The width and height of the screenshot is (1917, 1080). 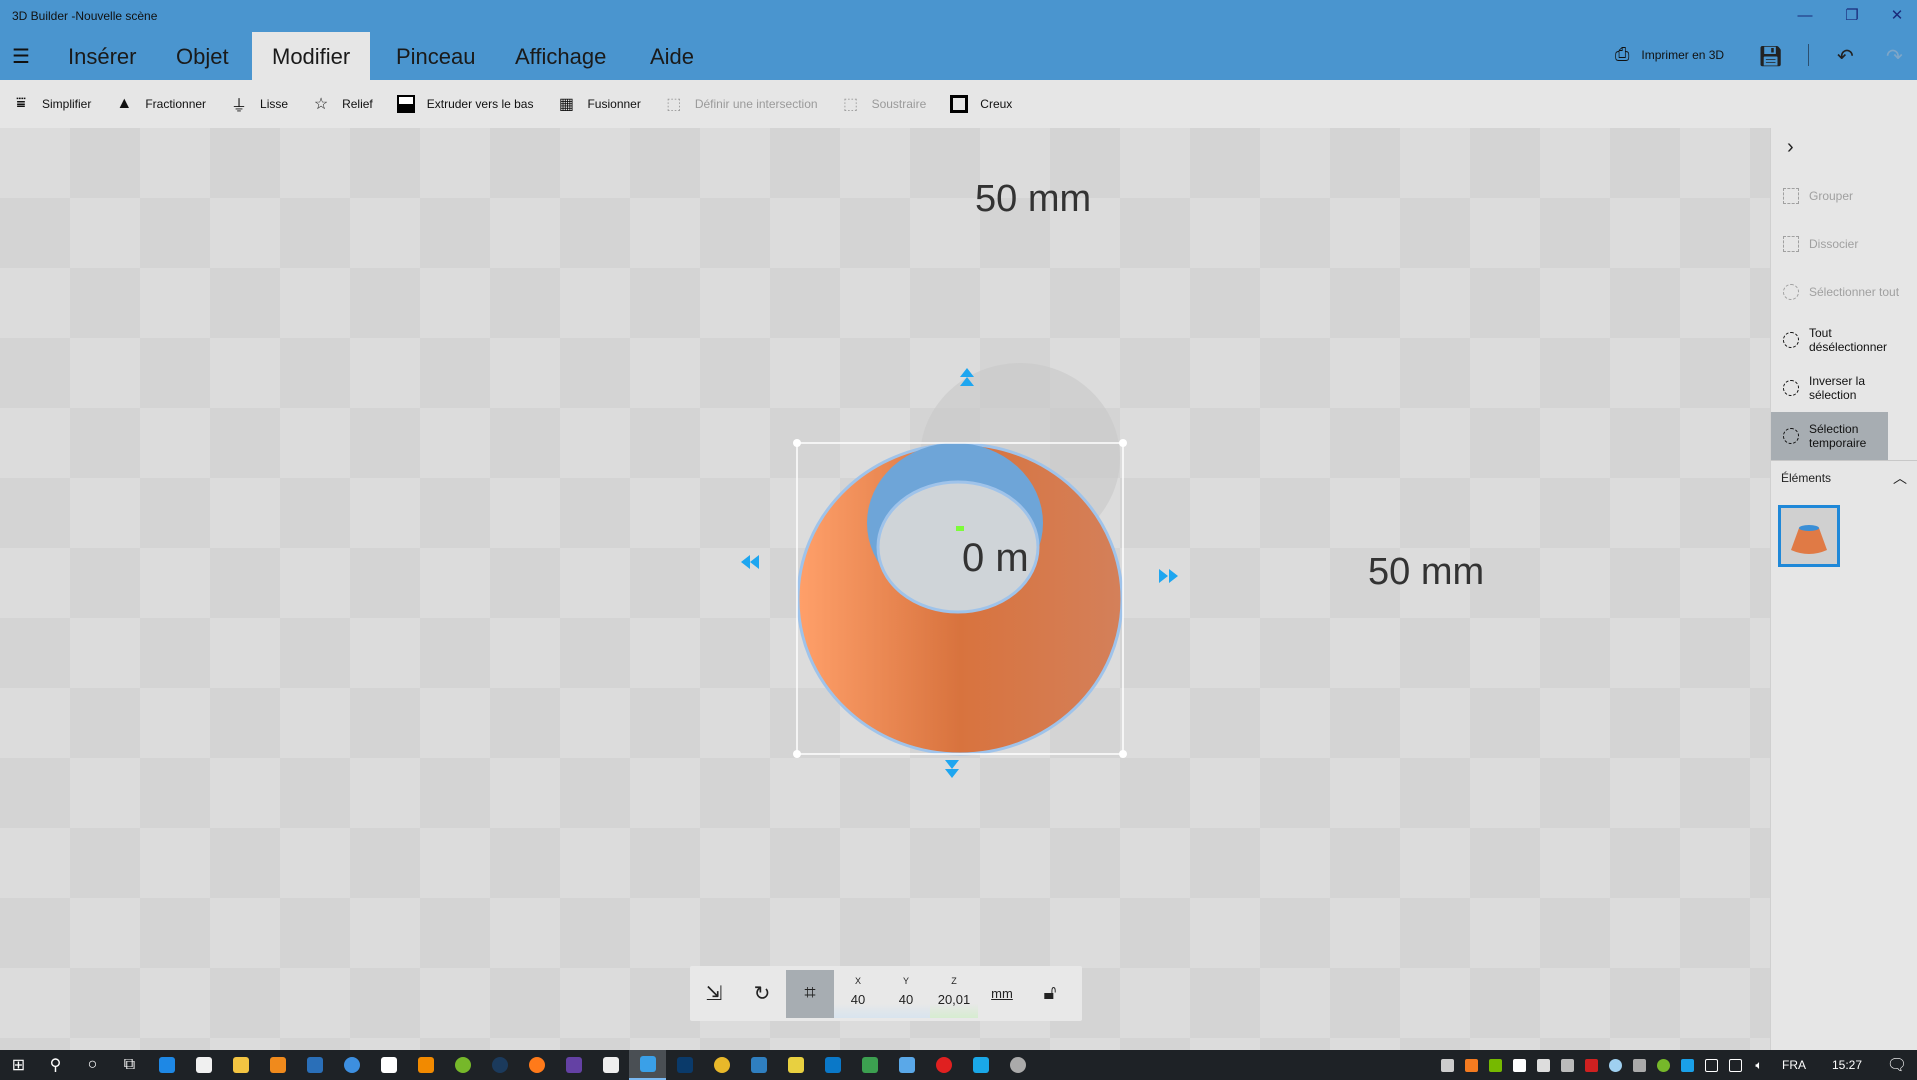 I want to click on store-icon, so click(x=203, y=1065).